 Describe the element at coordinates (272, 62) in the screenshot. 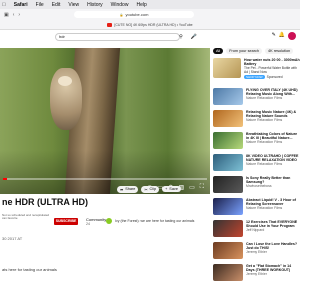

I see `ad-title: How water nuts 20 00 - 3000mAh Battery` at that location.